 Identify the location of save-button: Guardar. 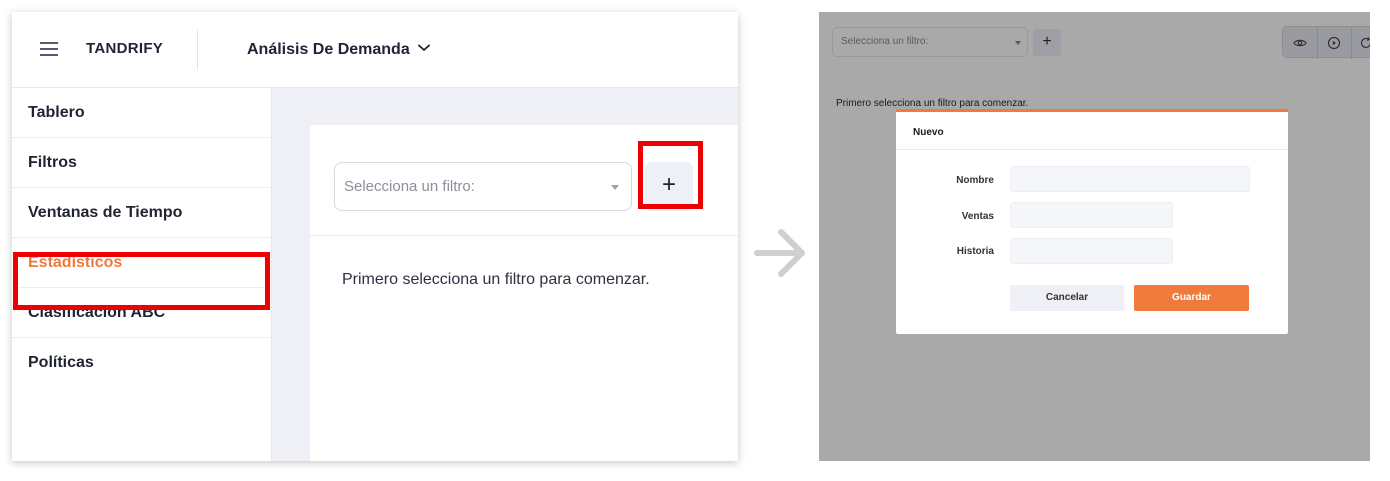
(1191, 298).